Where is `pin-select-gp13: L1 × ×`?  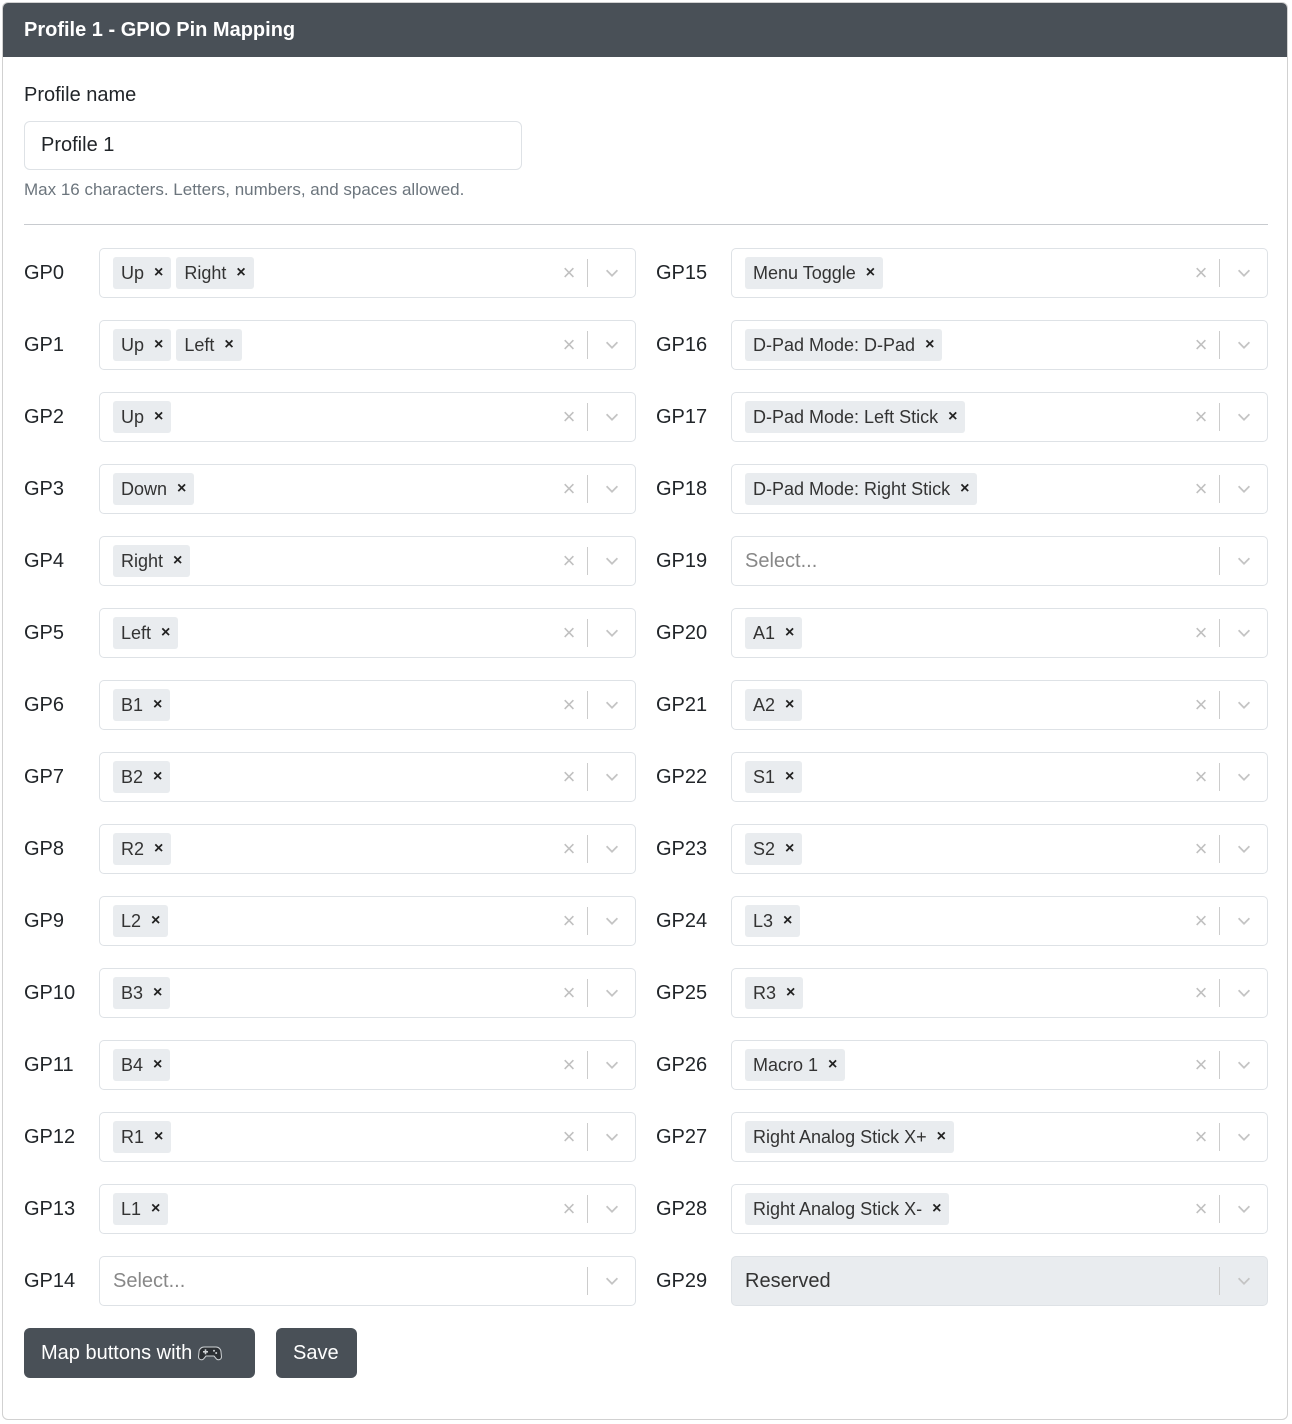 pin-select-gp13: L1 × × is located at coordinates (367, 1209).